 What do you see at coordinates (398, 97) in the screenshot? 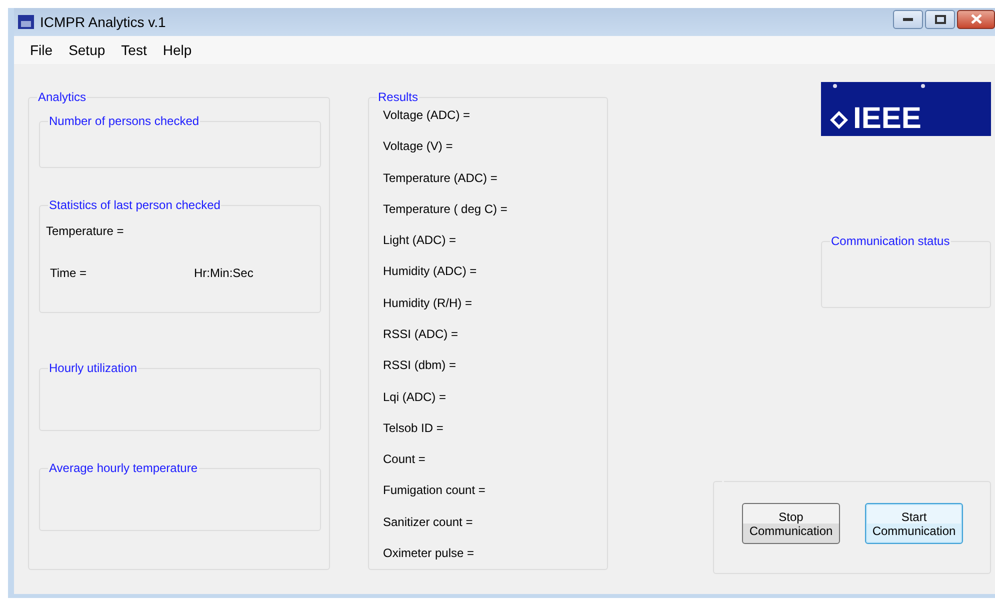
I see `group-title: Results` at bounding box center [398, 97].